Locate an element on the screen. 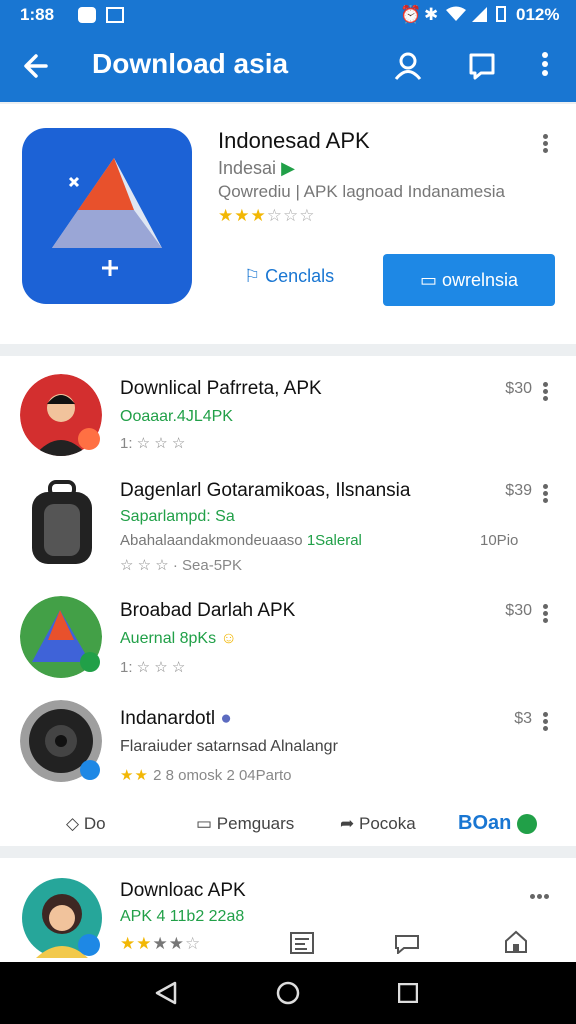 This screenshot has width=576, height=1024. emoji-icon: ☺ is located at coordinates (228, 638).